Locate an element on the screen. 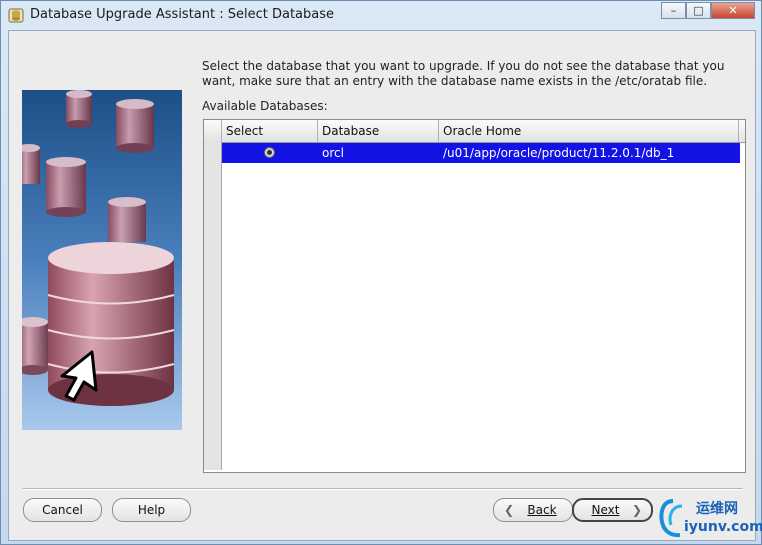  row-header-corner is located at coordinates (213, 131).